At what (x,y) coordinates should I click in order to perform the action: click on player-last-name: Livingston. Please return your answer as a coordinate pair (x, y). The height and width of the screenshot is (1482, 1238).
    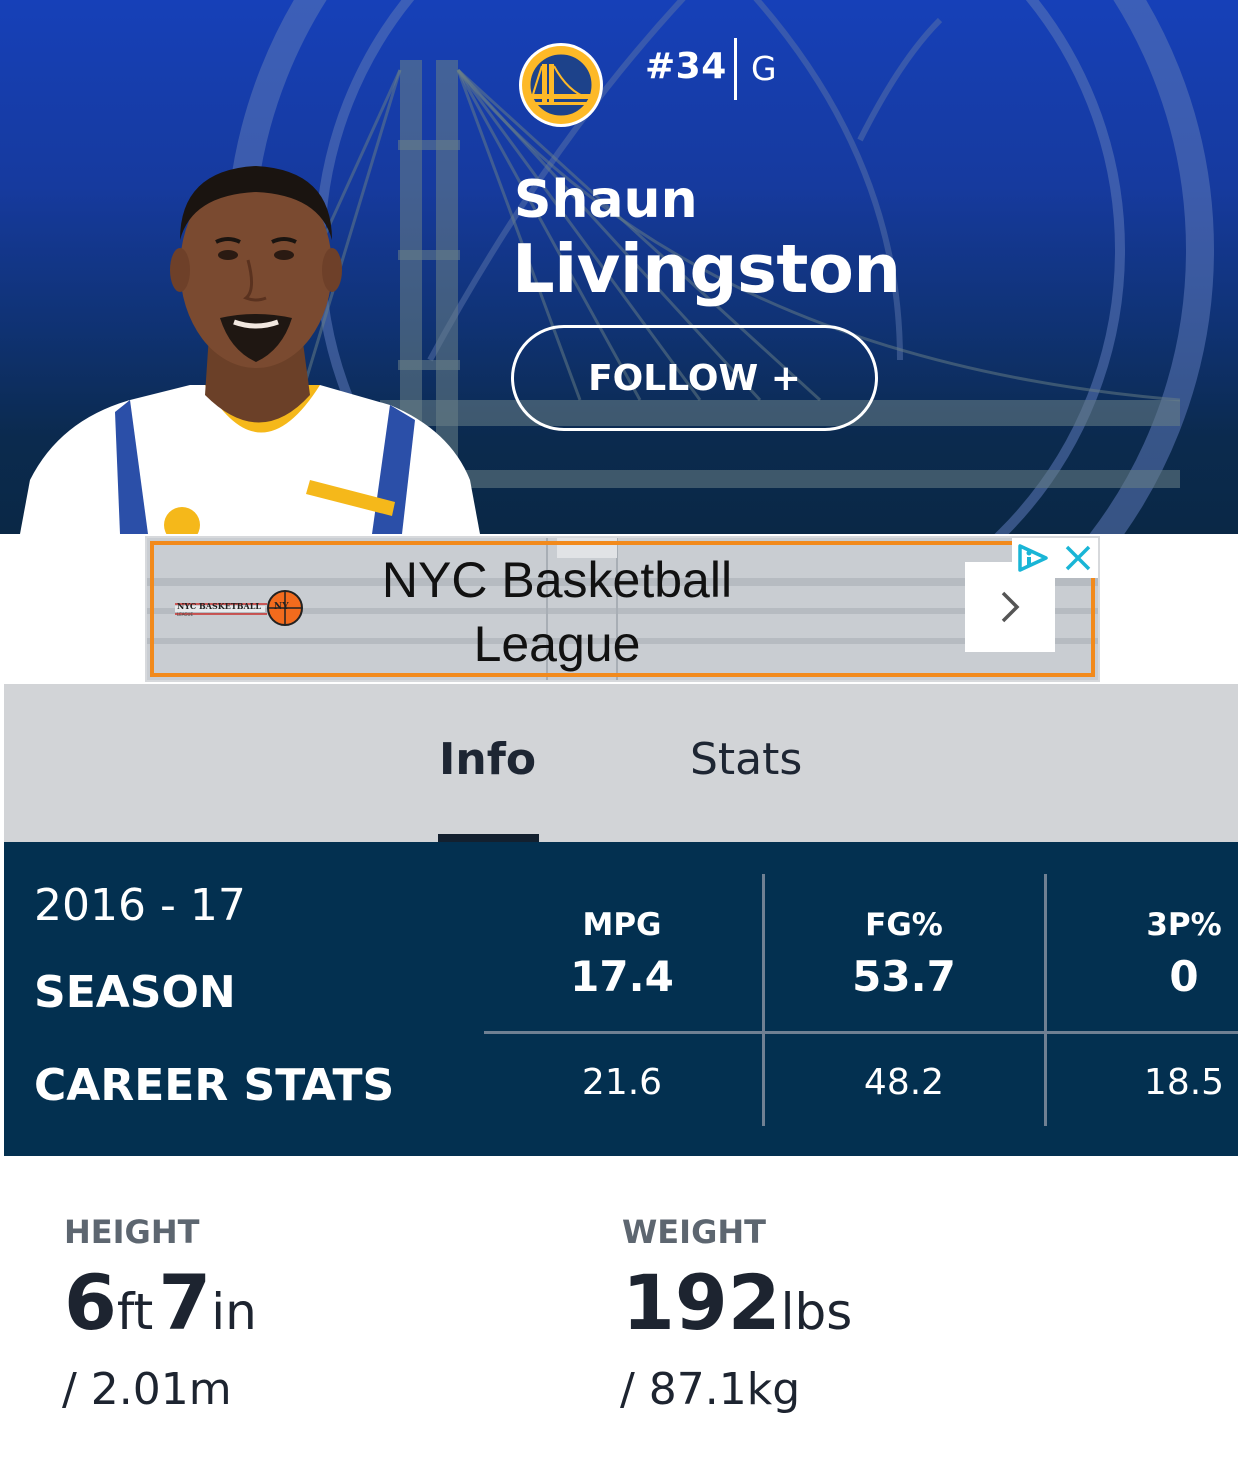
    Looking at the image, I should click on (706, 269).